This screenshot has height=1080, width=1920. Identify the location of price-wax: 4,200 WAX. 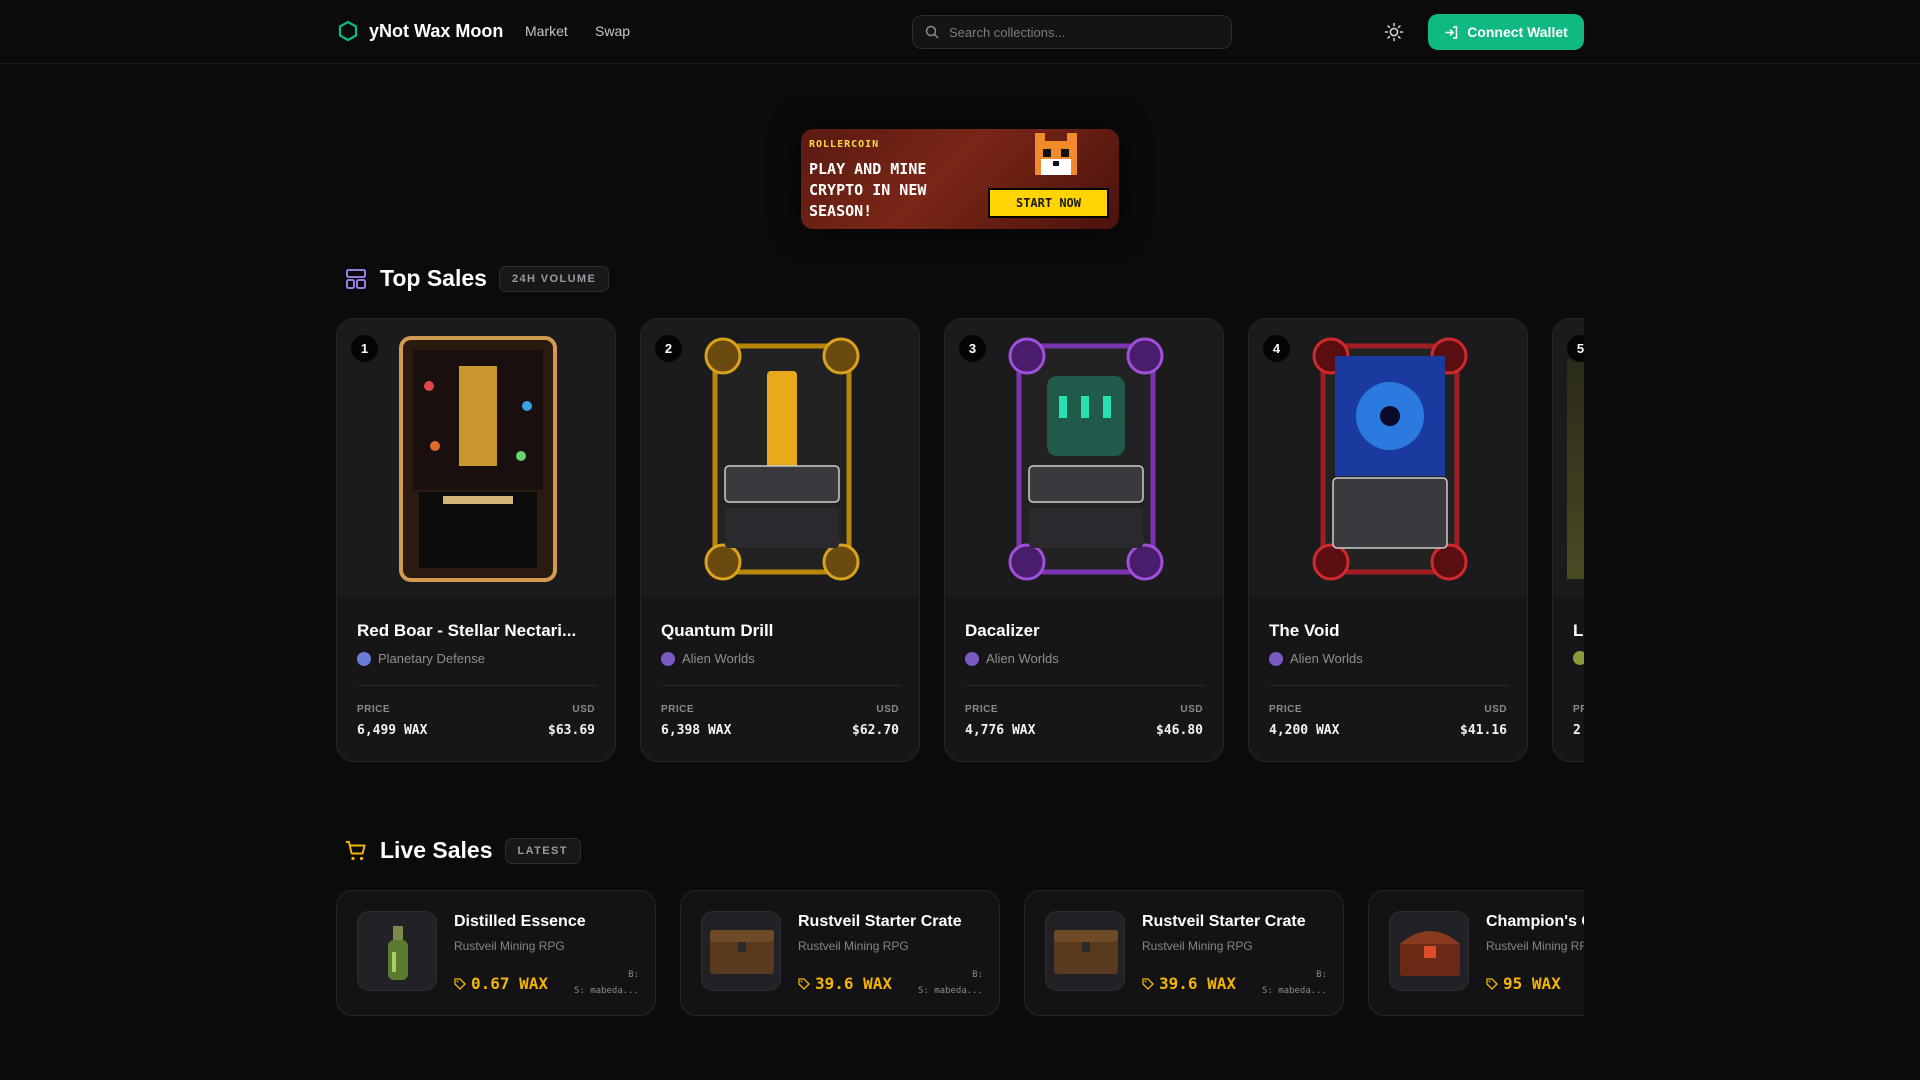
(1304, 730).